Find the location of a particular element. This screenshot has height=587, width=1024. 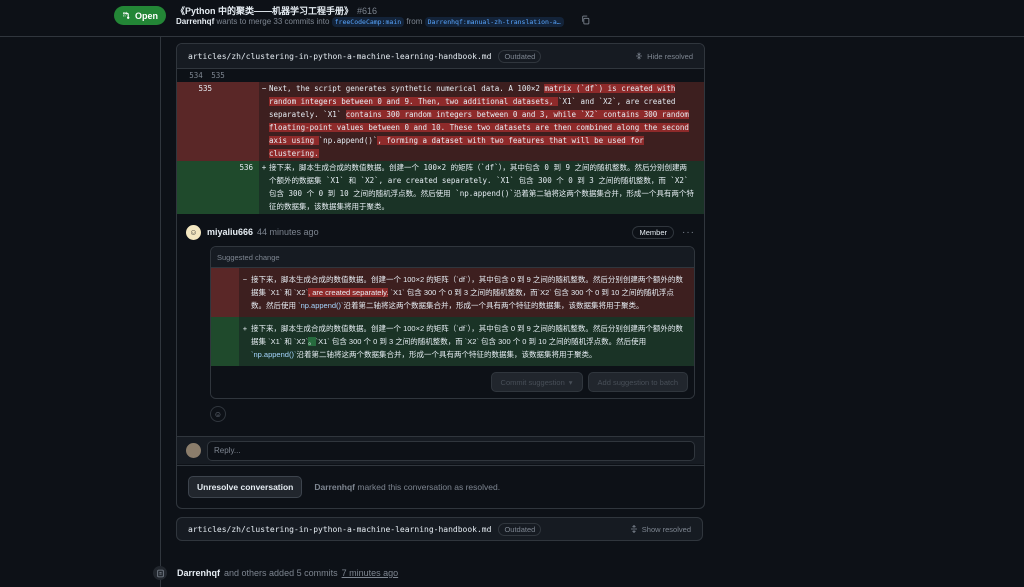

comment-author: miyaliu666 is located at coordinates (230, 232).